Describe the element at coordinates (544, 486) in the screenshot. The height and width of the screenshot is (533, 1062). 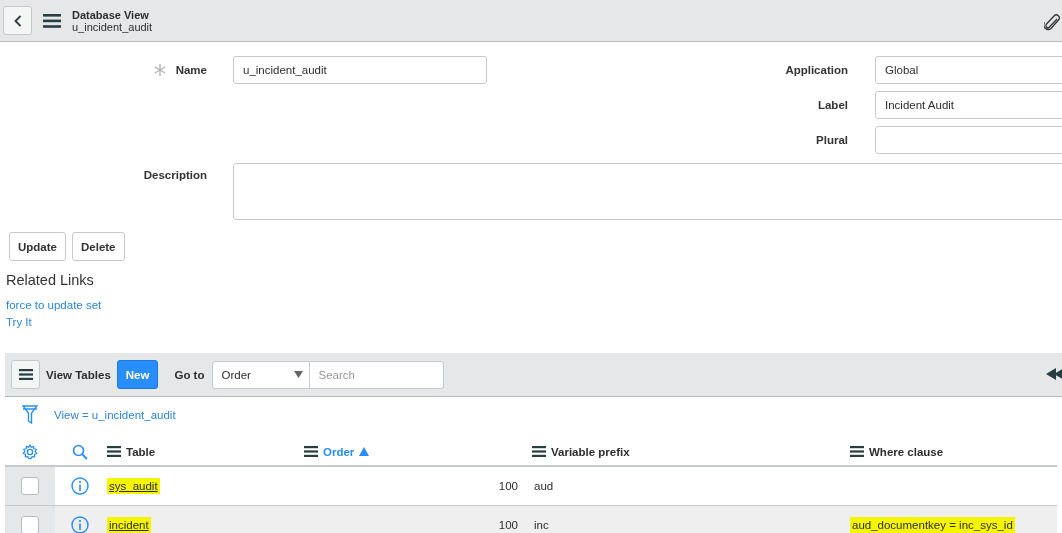
I see `table-cell-text: aud` at that location.